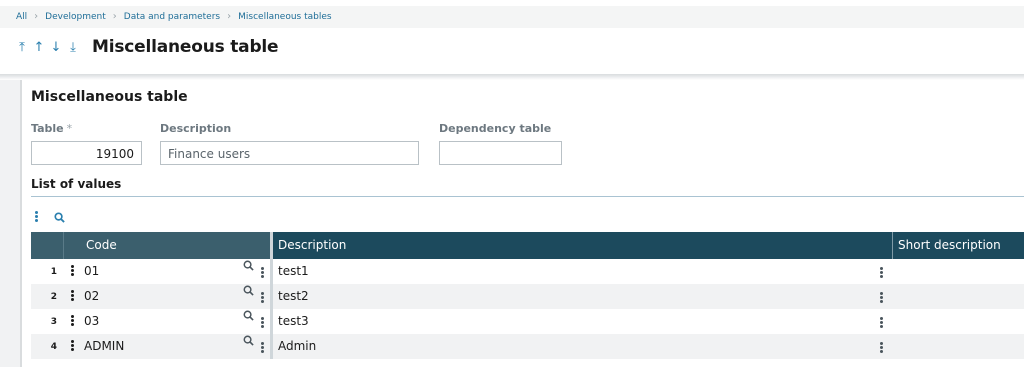  Describe the element at coordinates (176, 321) in the screenshot. I see `code-cell: 03` at that location.